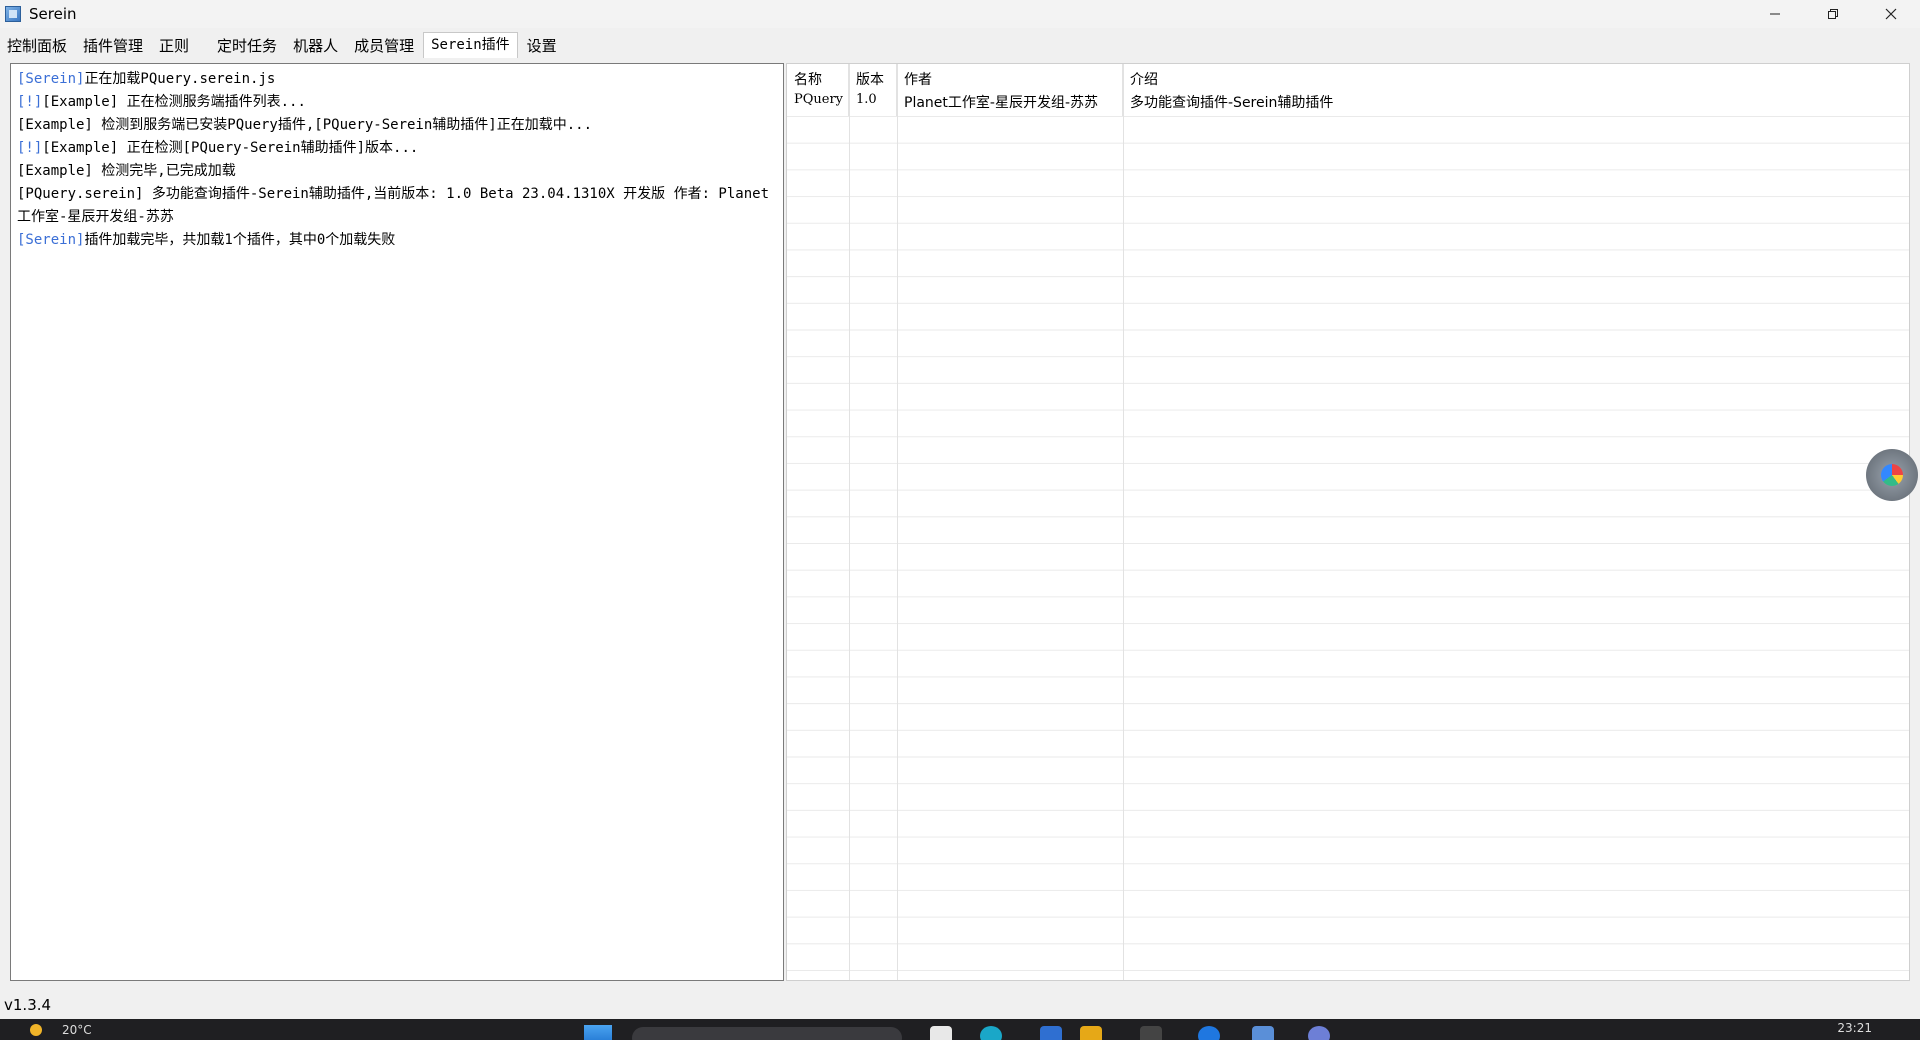  I want to click on tab-control-panel: 控制面板, so click(37, 46).